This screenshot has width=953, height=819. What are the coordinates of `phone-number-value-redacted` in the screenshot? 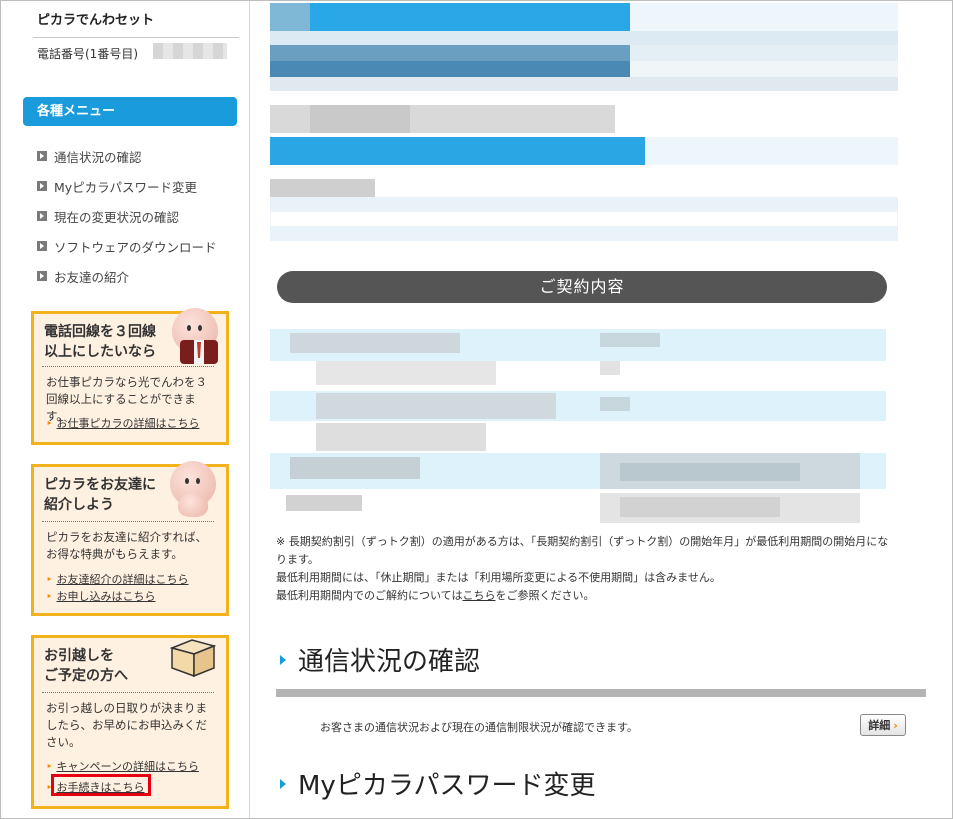 It's located at (190, 51).